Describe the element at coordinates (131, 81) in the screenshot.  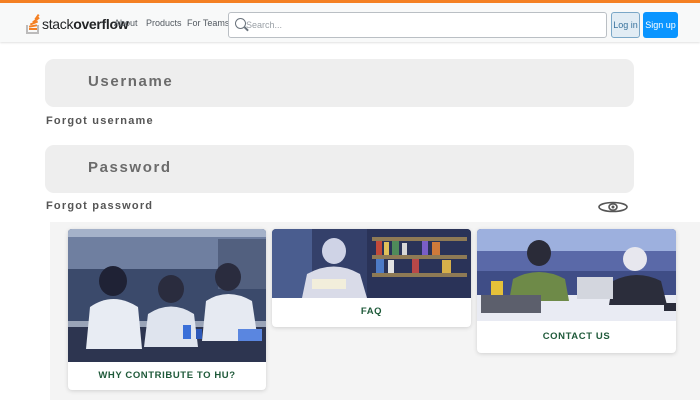
I see `username-placeholder: Username` at that location.